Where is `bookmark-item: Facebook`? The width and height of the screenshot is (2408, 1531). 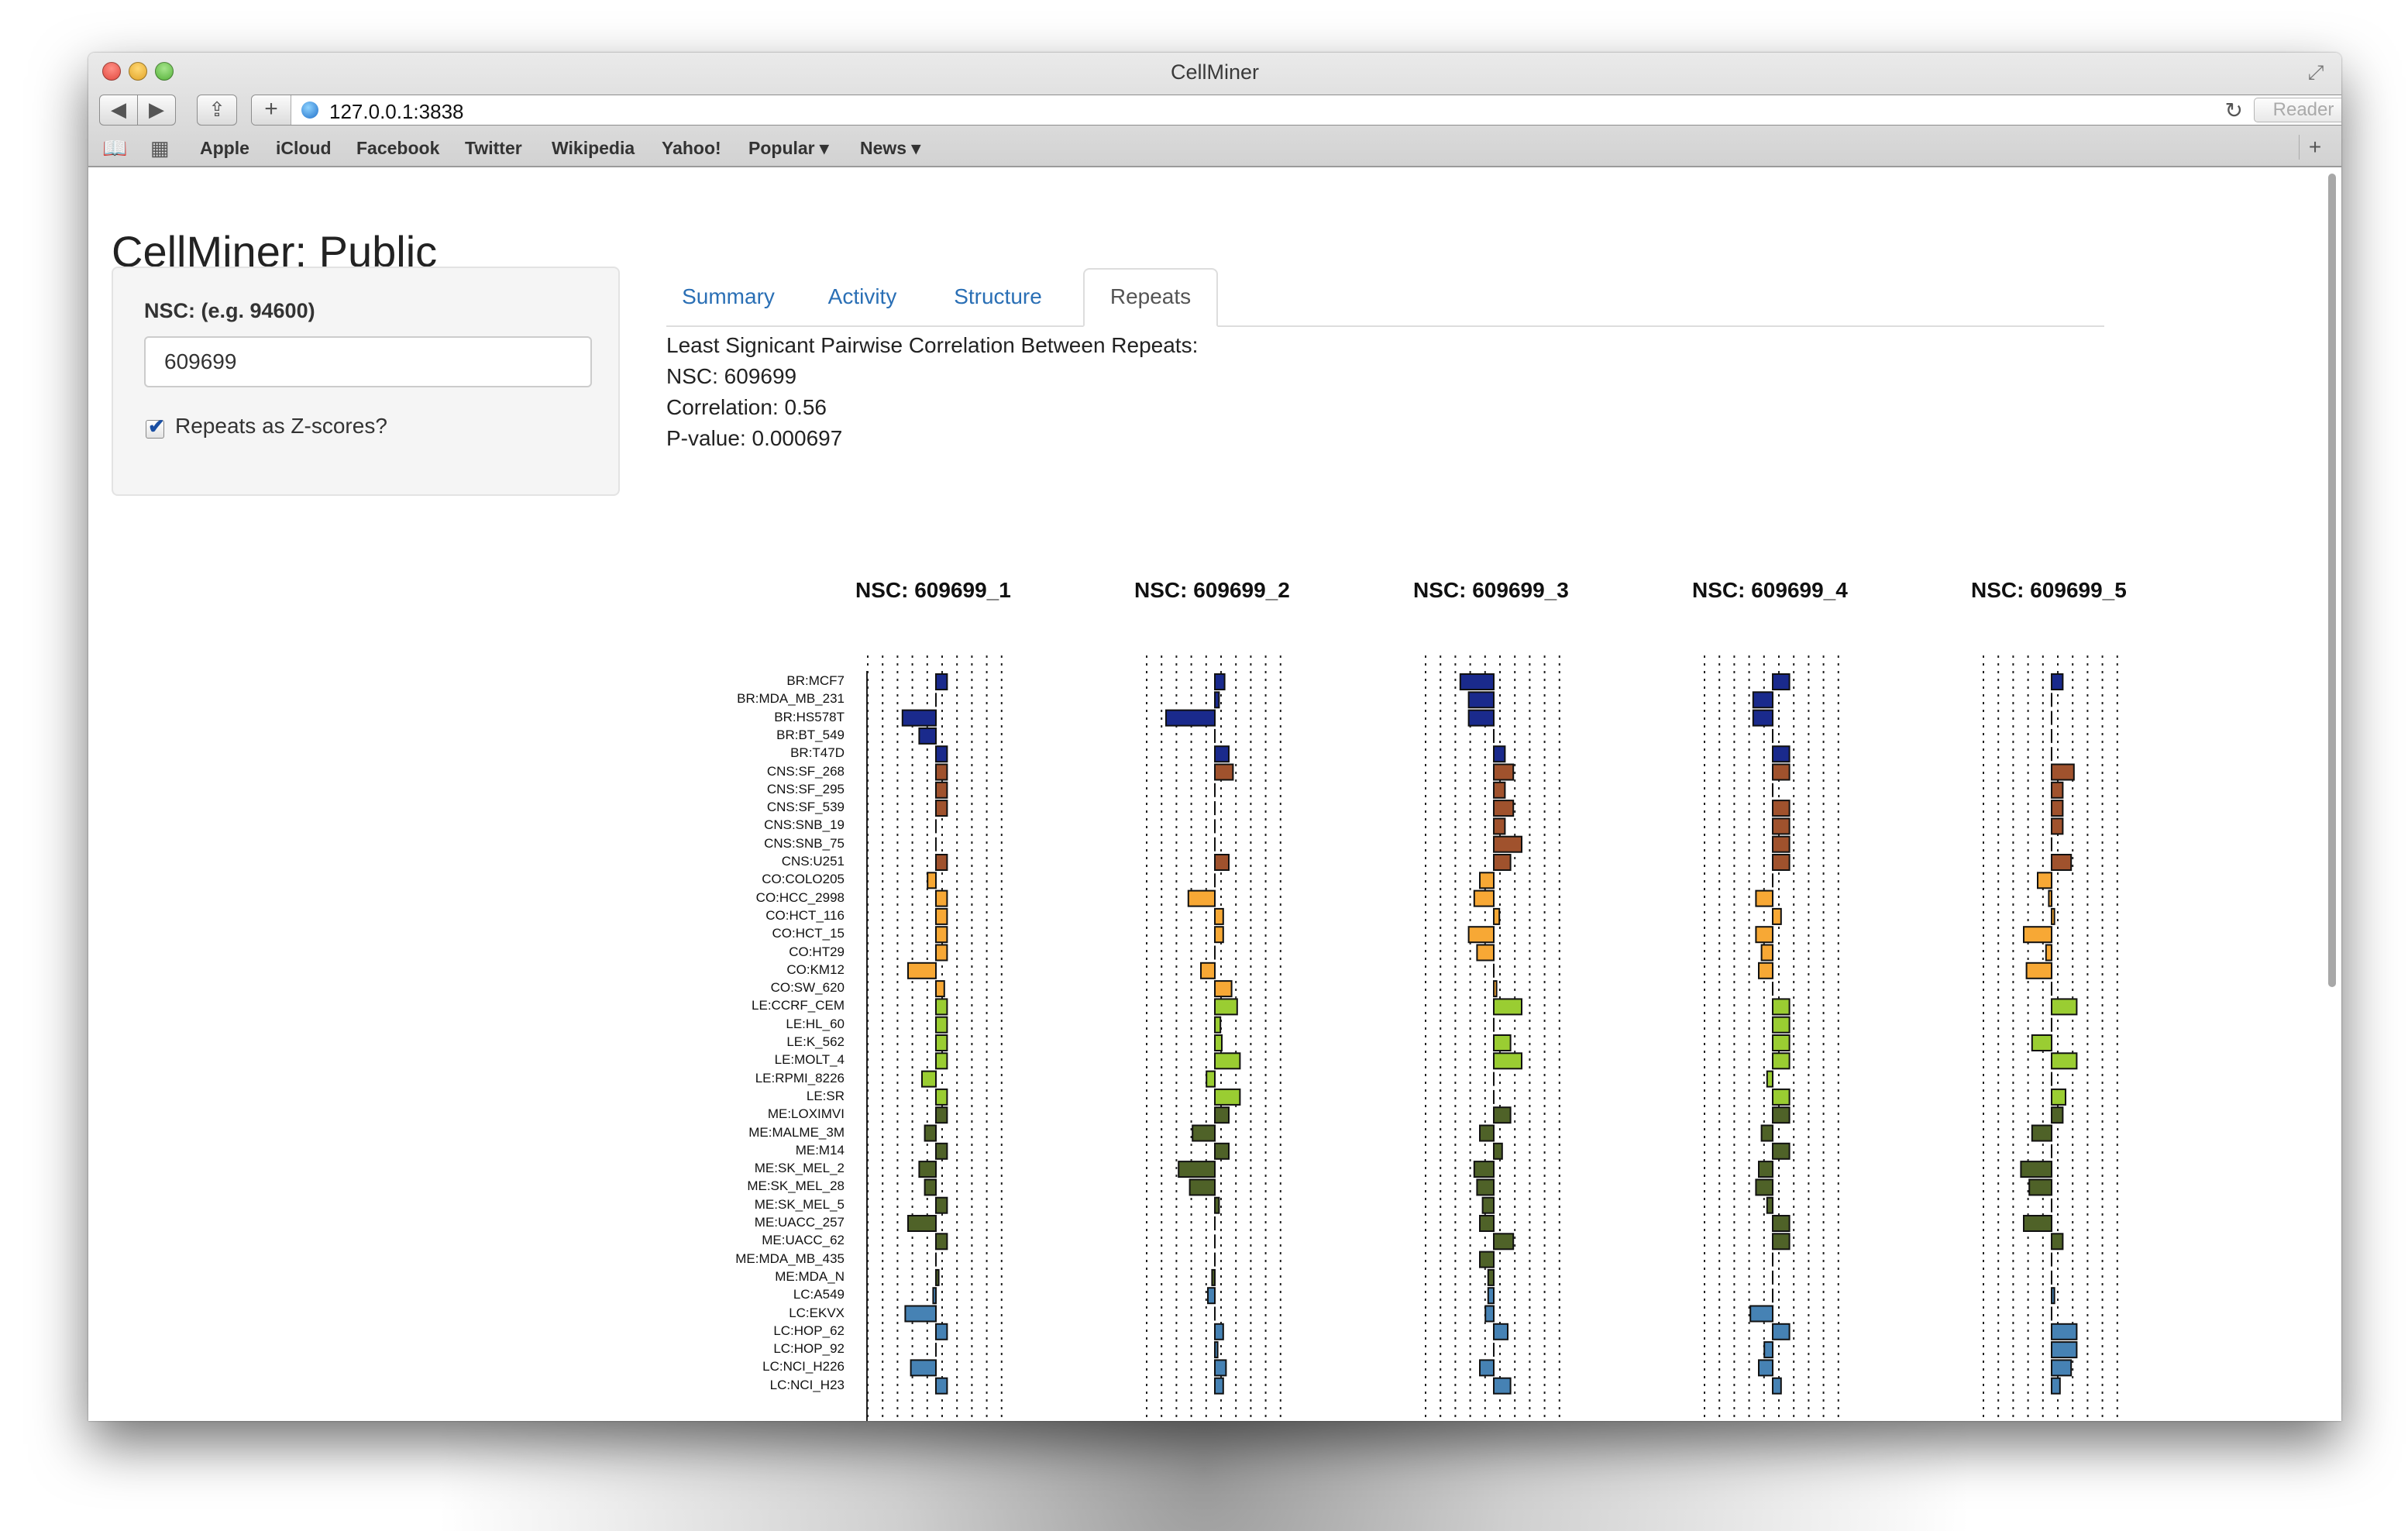
bookmark-item: Facebook is located at coordinates (397, 148).